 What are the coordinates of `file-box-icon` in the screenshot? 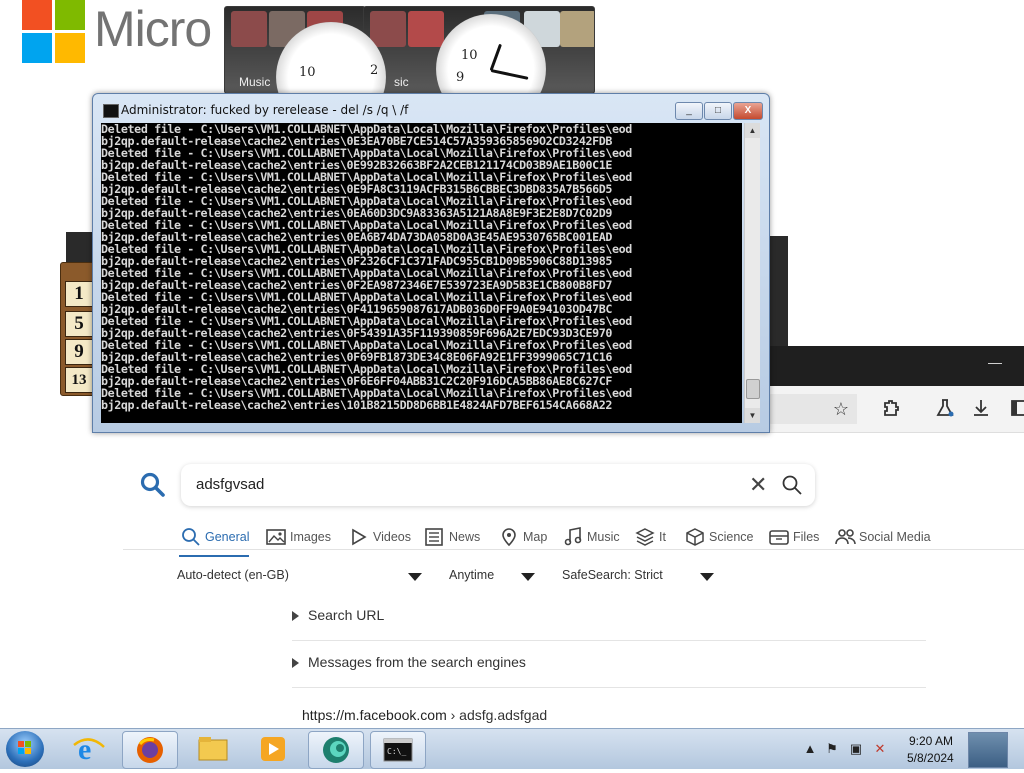 It's located at (779, 537).